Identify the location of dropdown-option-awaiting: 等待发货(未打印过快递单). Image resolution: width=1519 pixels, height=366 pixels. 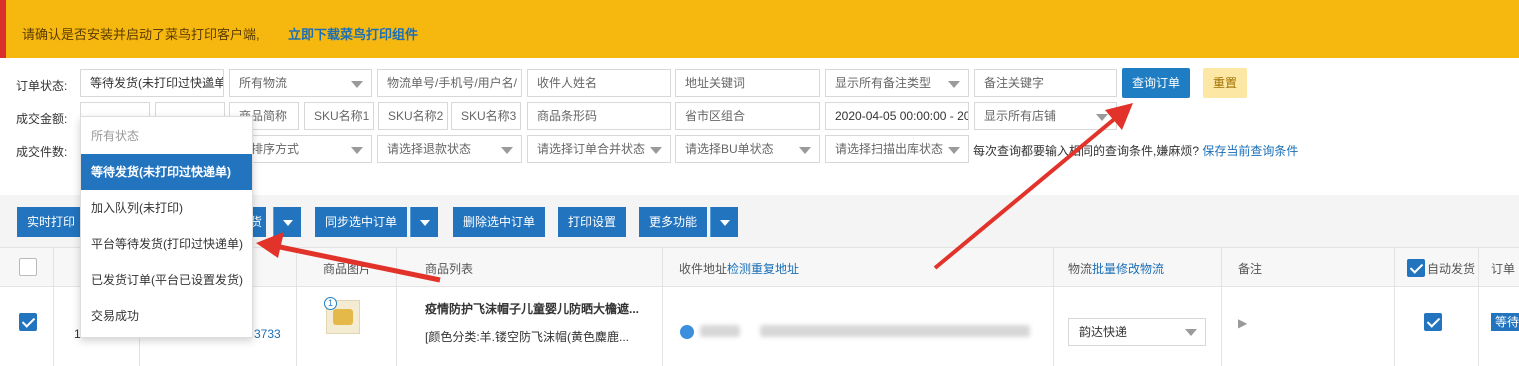
(166, 172).